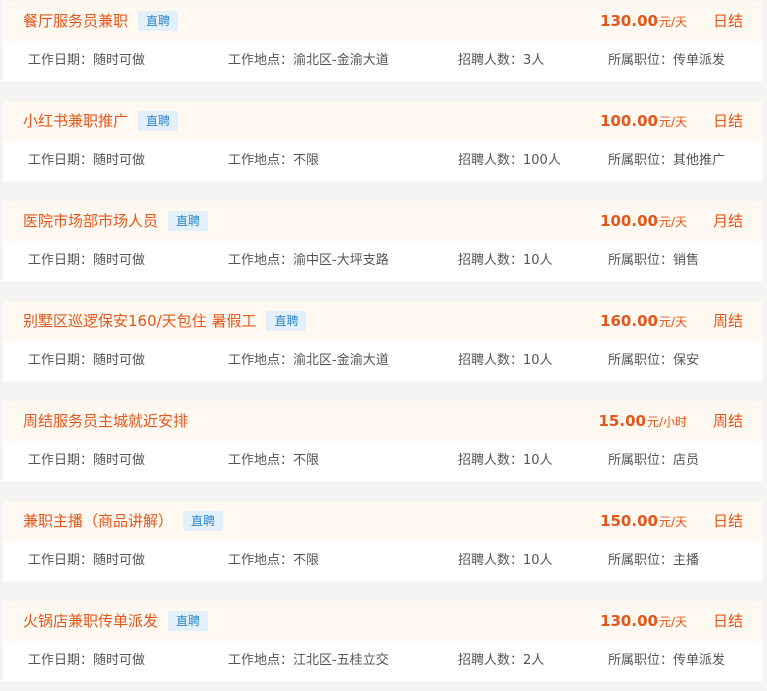 This screenshot has width=767, height=691. I want to click on recruit-count: 招聘人数：100人, so click(509, 161).